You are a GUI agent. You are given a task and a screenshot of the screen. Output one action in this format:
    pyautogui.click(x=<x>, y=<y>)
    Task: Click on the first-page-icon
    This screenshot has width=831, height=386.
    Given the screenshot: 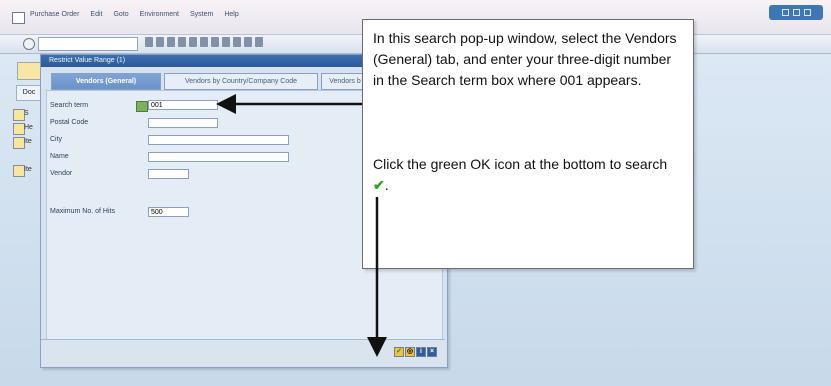 What is the action you would take?
    pyautogui.click(x=226, y=42)
    